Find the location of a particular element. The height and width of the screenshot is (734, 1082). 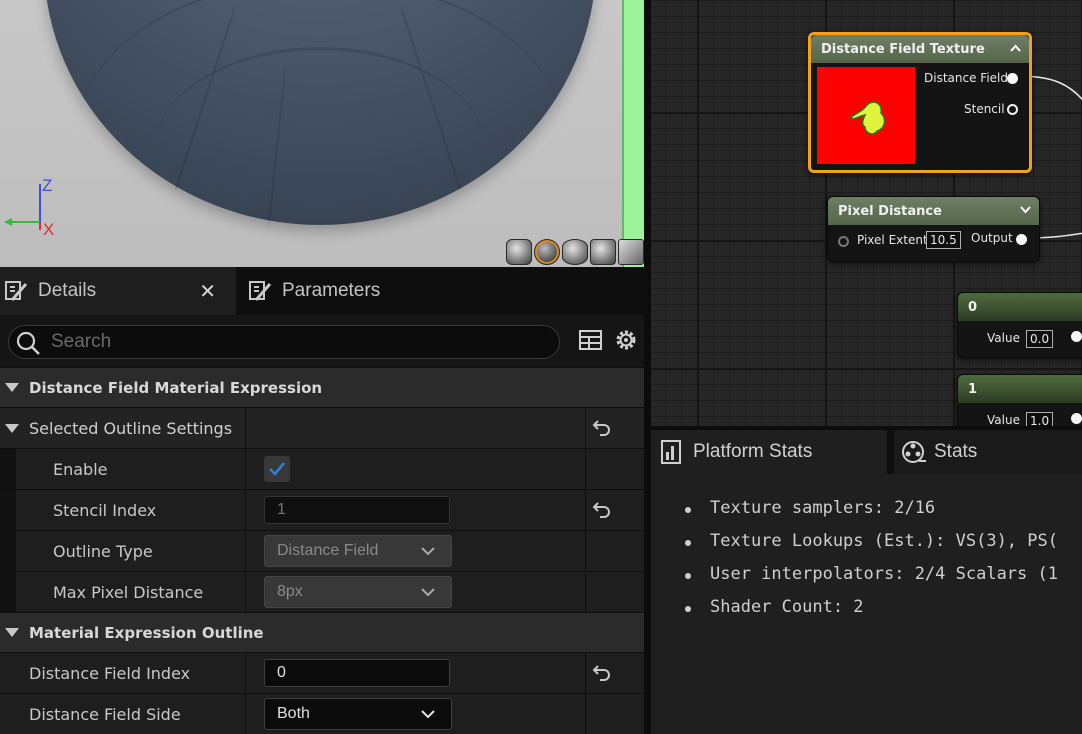

checkmark-icon is located at coordinates (277, 469).